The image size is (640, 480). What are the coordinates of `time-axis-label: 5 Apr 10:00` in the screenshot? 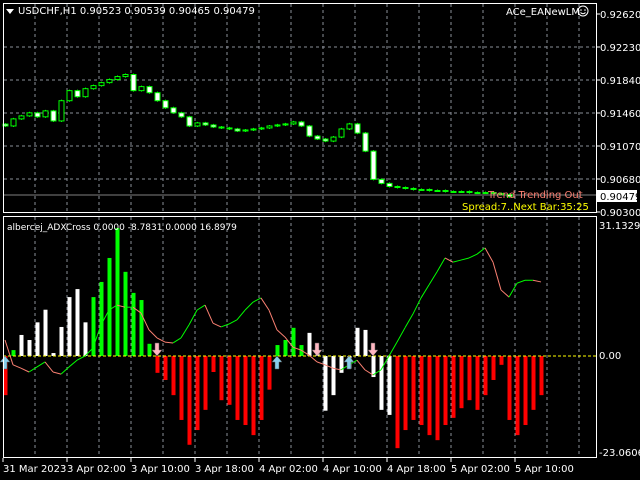 It's located at (544, 469).